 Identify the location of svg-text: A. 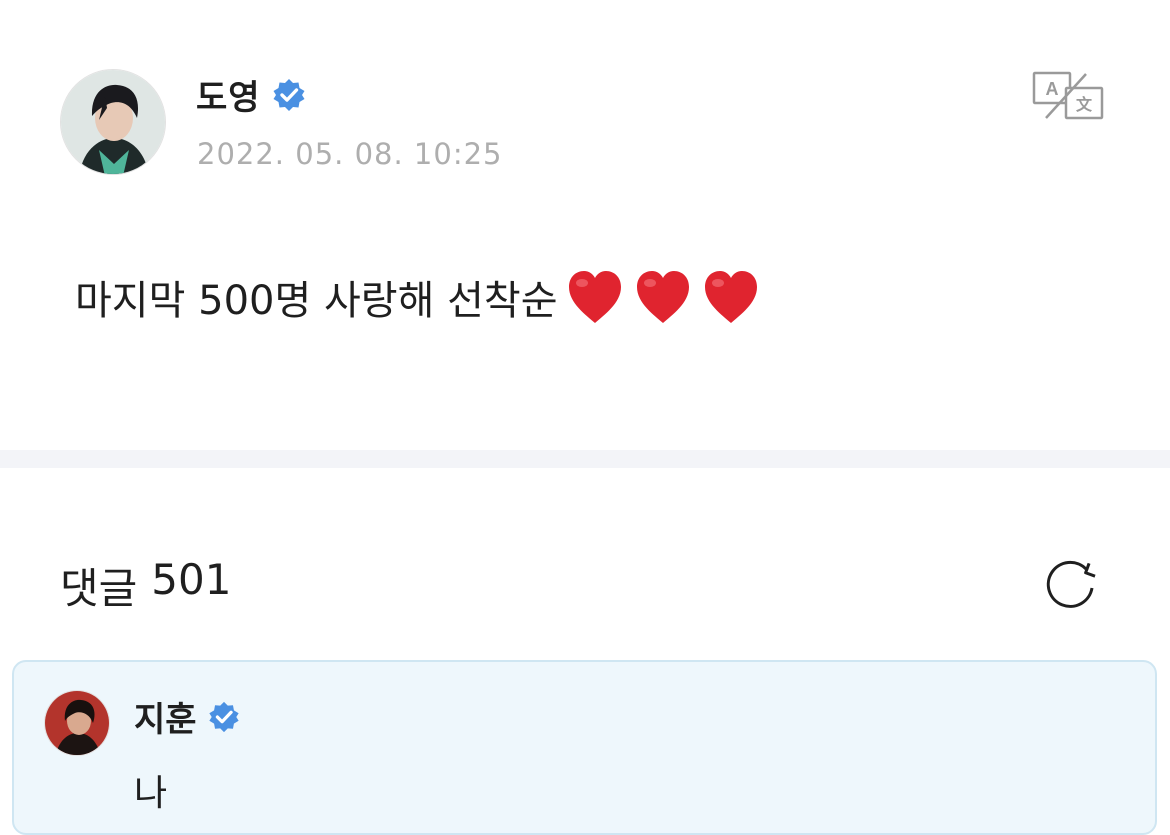
(1052, 89).